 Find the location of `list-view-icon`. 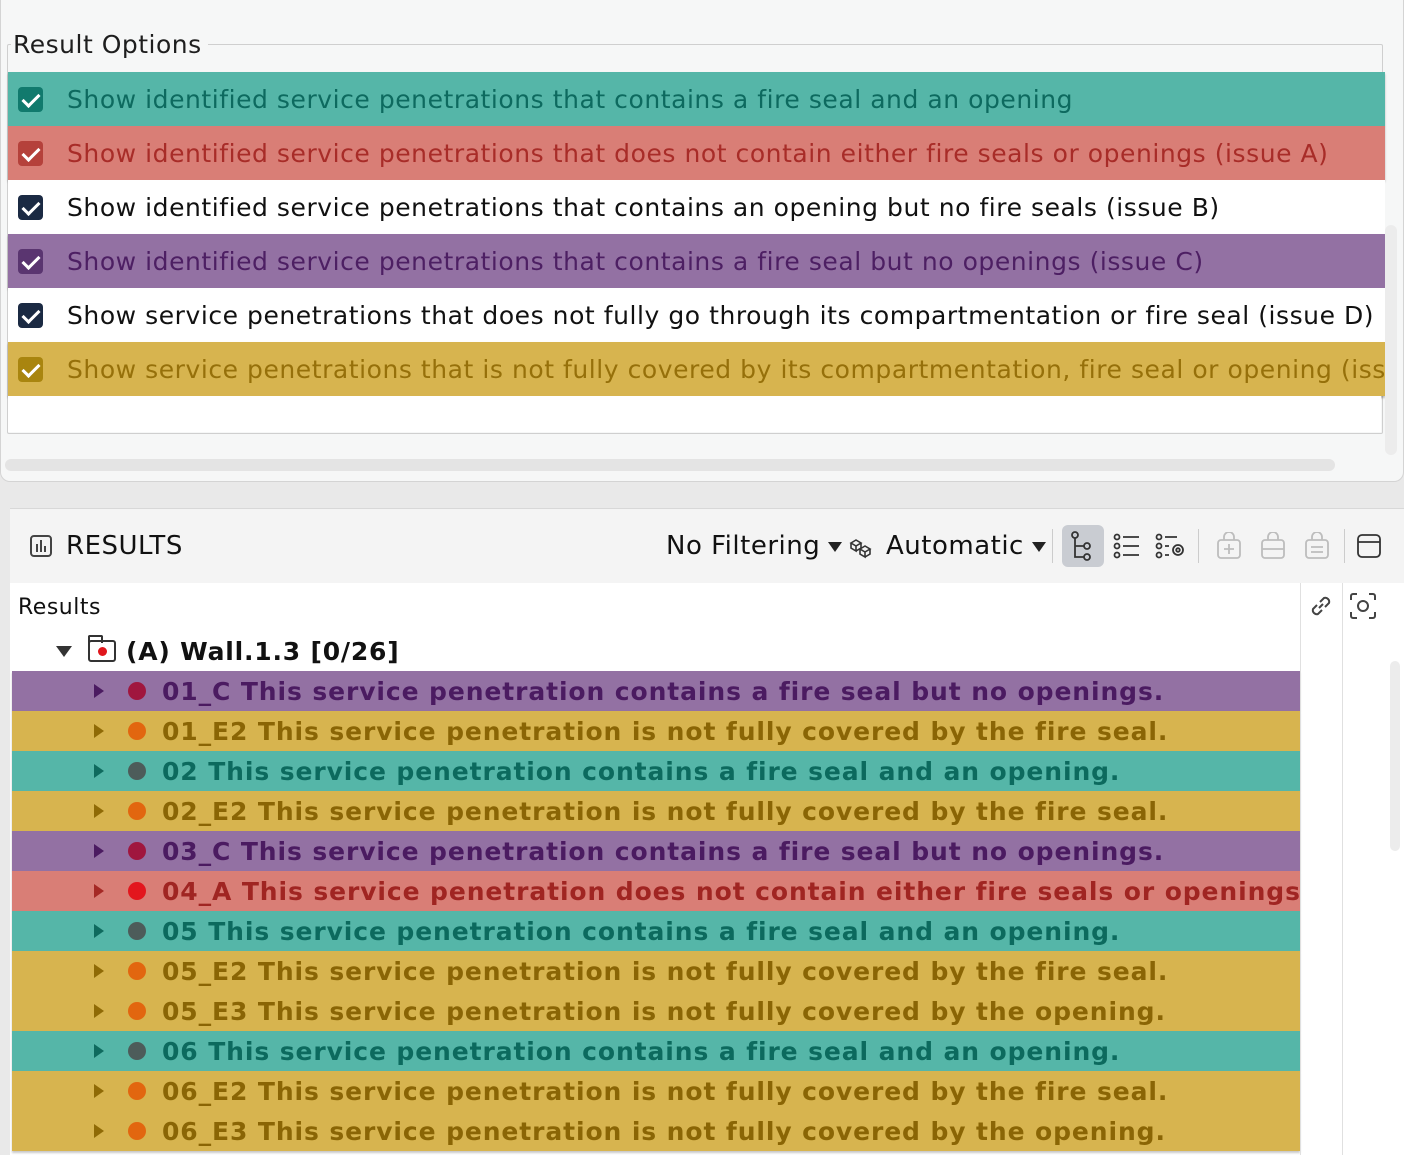

list-view-icon is located at coordinates (1126, 546).